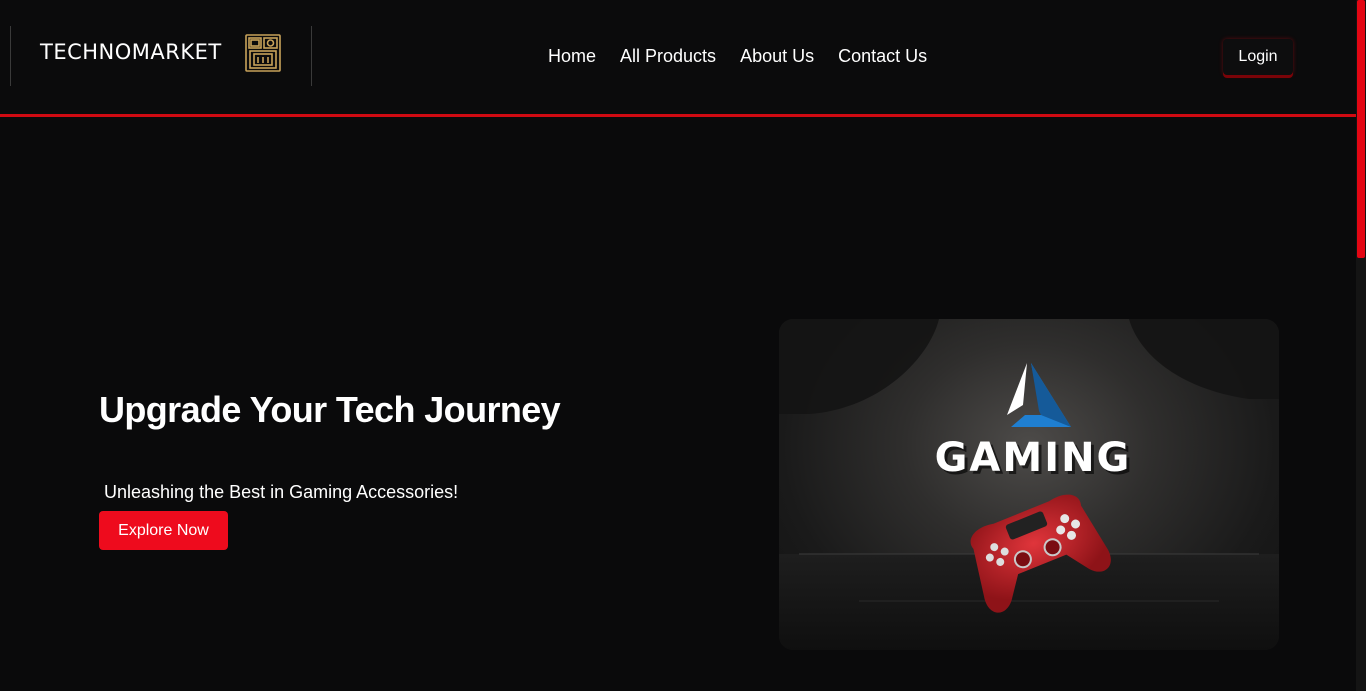 This screenshot has height=691, width=1366. What do you see at coordinates (1361, 129) in the screenshot?
I see `scrollbar-thumb` at bounding box center [1361, 129].